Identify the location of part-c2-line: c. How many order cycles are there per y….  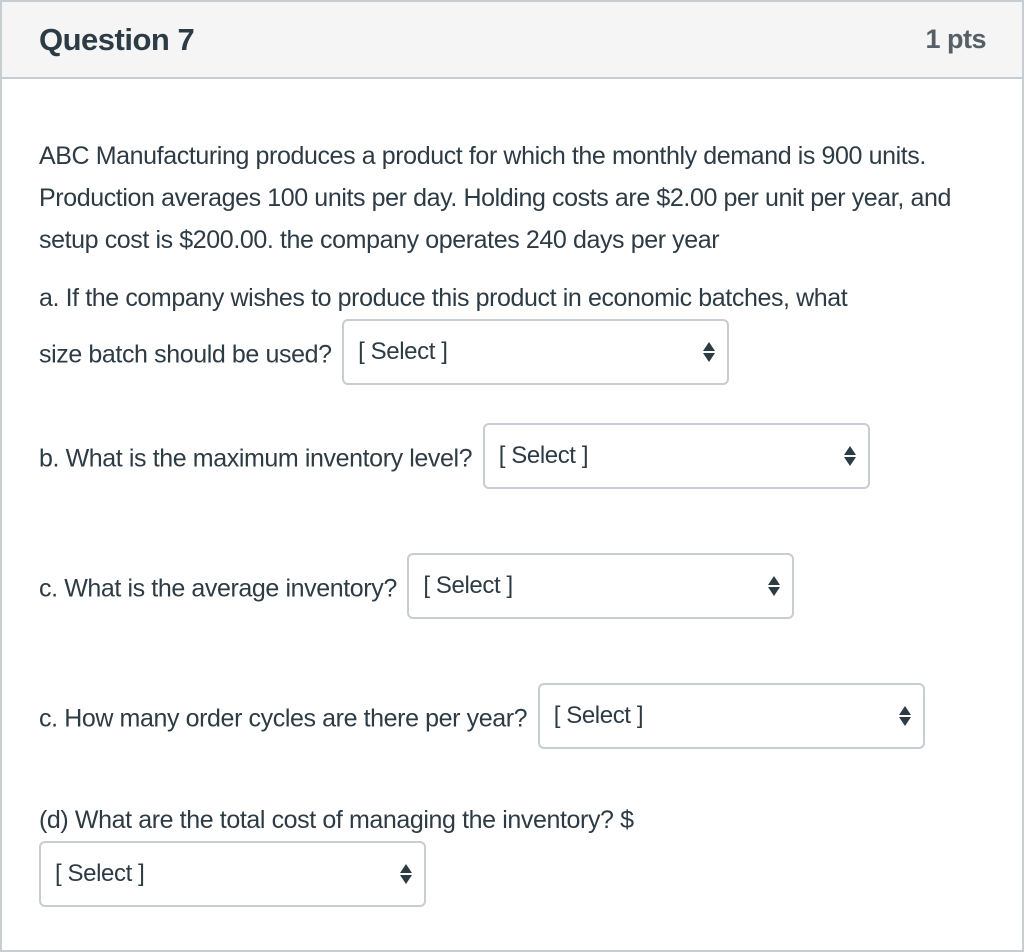
(512, 718).